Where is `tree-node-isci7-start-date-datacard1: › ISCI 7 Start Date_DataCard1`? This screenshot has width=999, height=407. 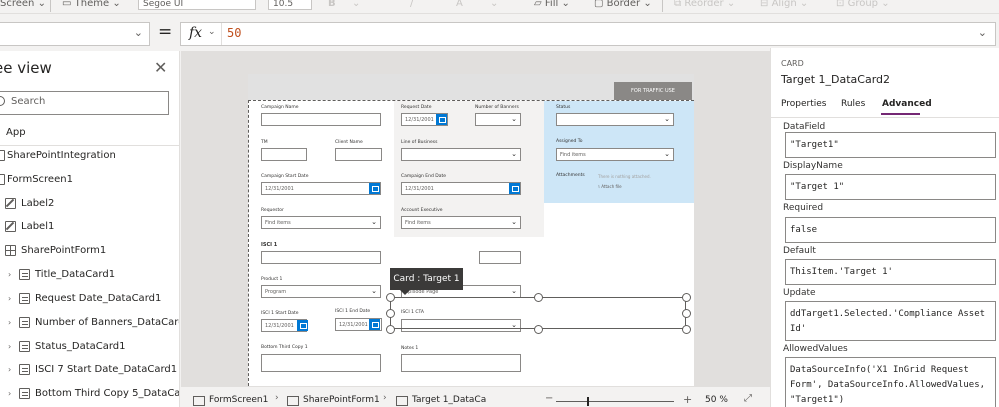 tree-node-isci7-start-date-datacard1: › ISCI 7 Start Date_DataCard1 is located at coordinates (89, 371).